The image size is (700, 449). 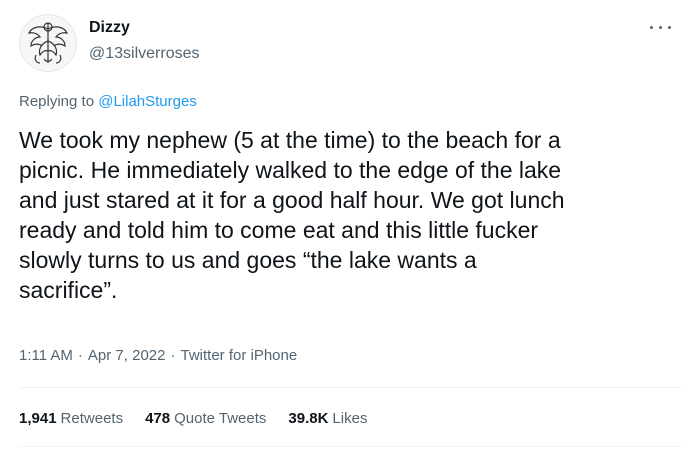 I want to click on tweet-date: Apr 7, 2022, so click(x=127, y=355).